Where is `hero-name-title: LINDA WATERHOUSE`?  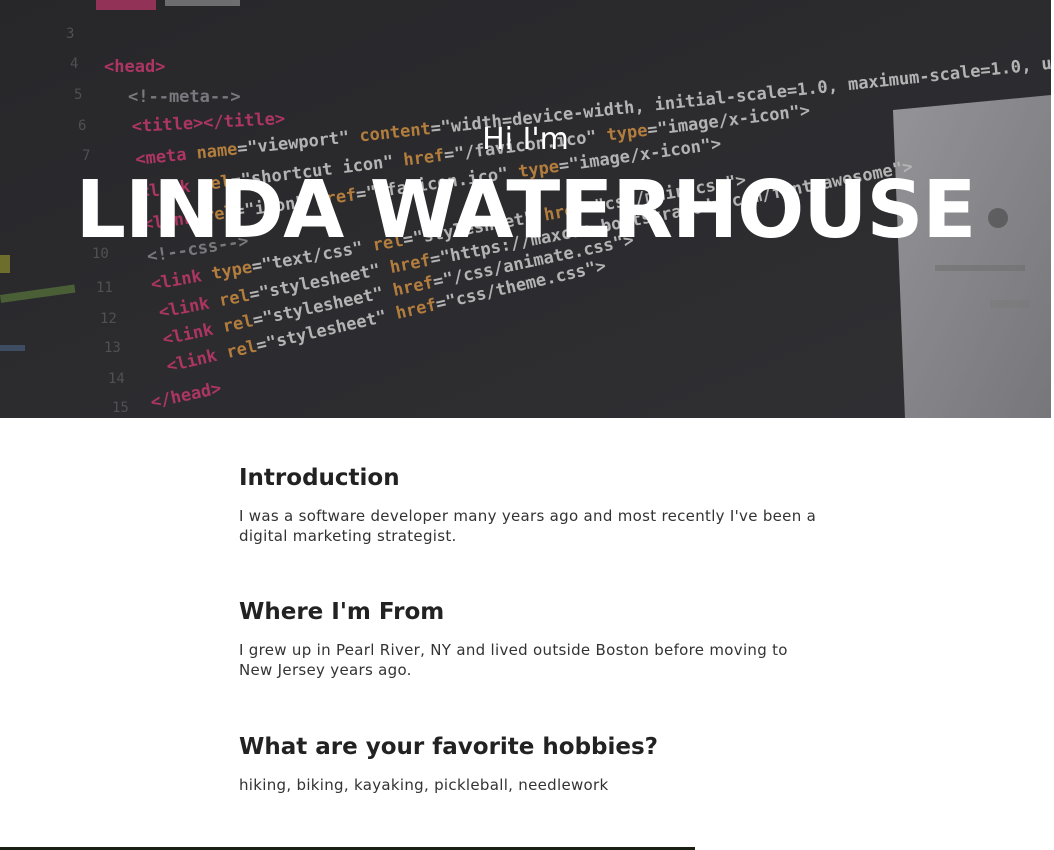
hero-name-title: LINDA WATERHOUSE is located at coordinates (526, 210).